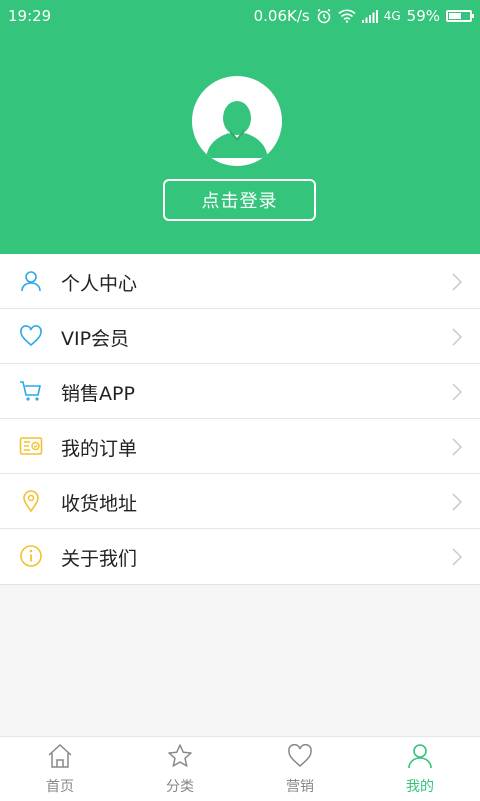 This screenshot has width=480, height=801. What do you see at coordinates (240, 16) in the screenshot?
I see `status-bar: 19:29 0.06K/s 4G 59%` at bounding box center [240, 16].